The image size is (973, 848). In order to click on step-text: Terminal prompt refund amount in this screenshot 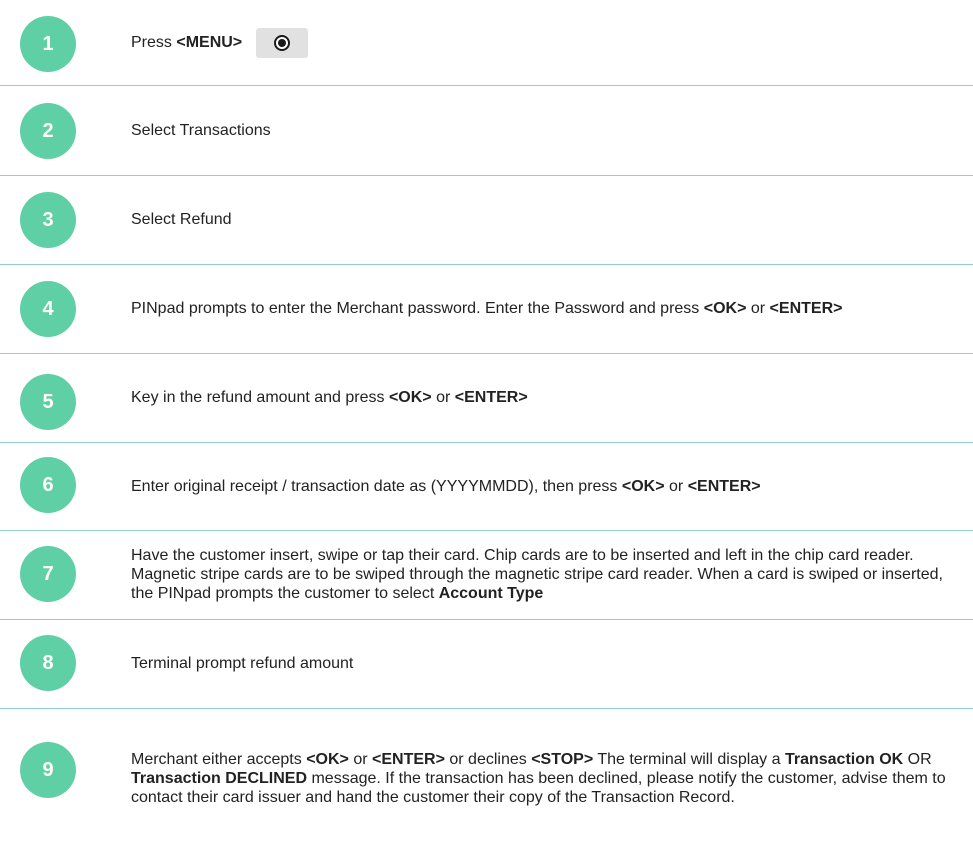, I will do `click(545, 663)`.